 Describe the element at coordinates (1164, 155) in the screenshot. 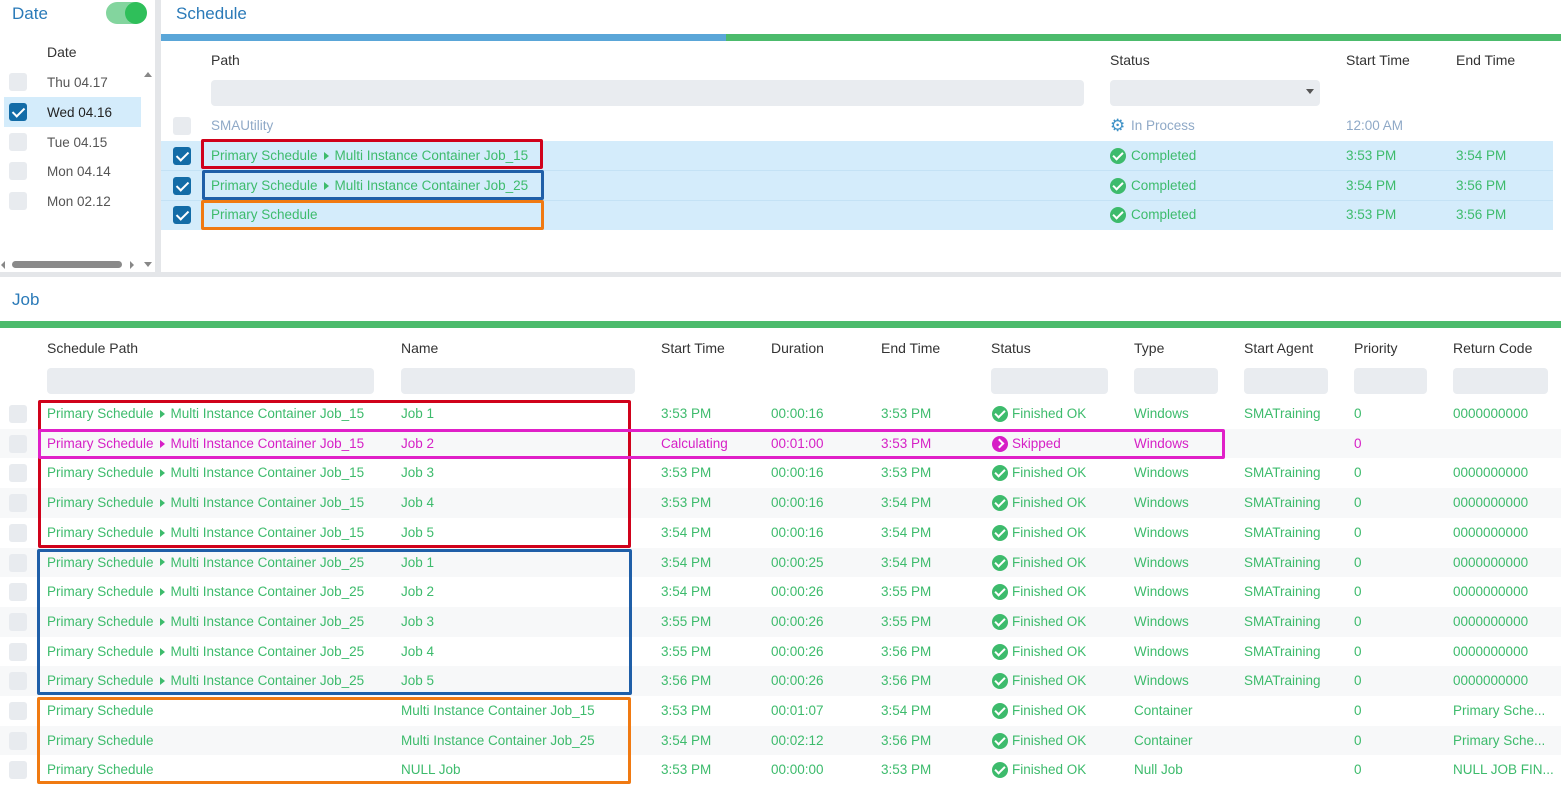

I see `schedule-row-status-1: Completed` at that location.